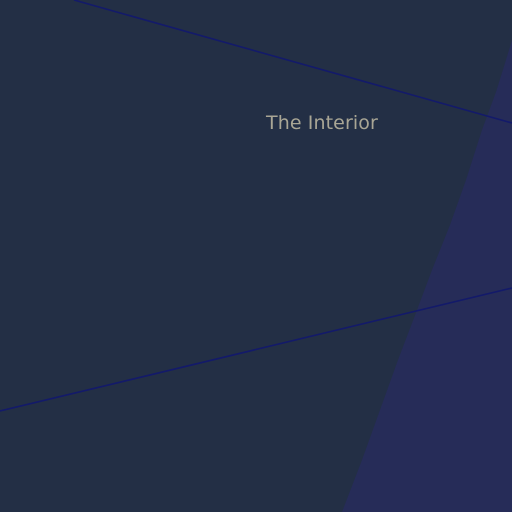 Image resolution: width=512 pixels, height=512 pixels. Describe the element at coordinates (322, 123) in the screenshot. I see `place-label-the-interior: The Interior` at that location.